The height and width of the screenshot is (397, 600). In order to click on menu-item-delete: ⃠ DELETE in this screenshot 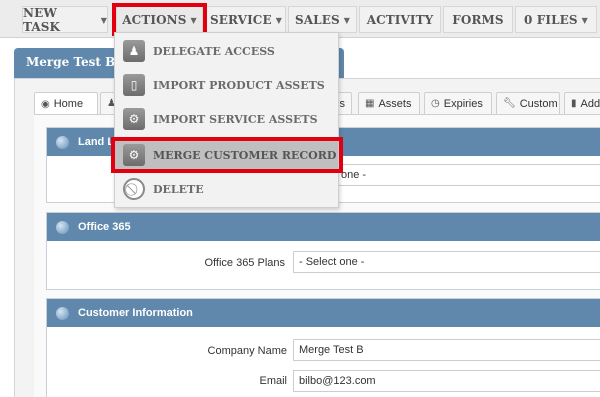, I will do `click(226, 189)`.